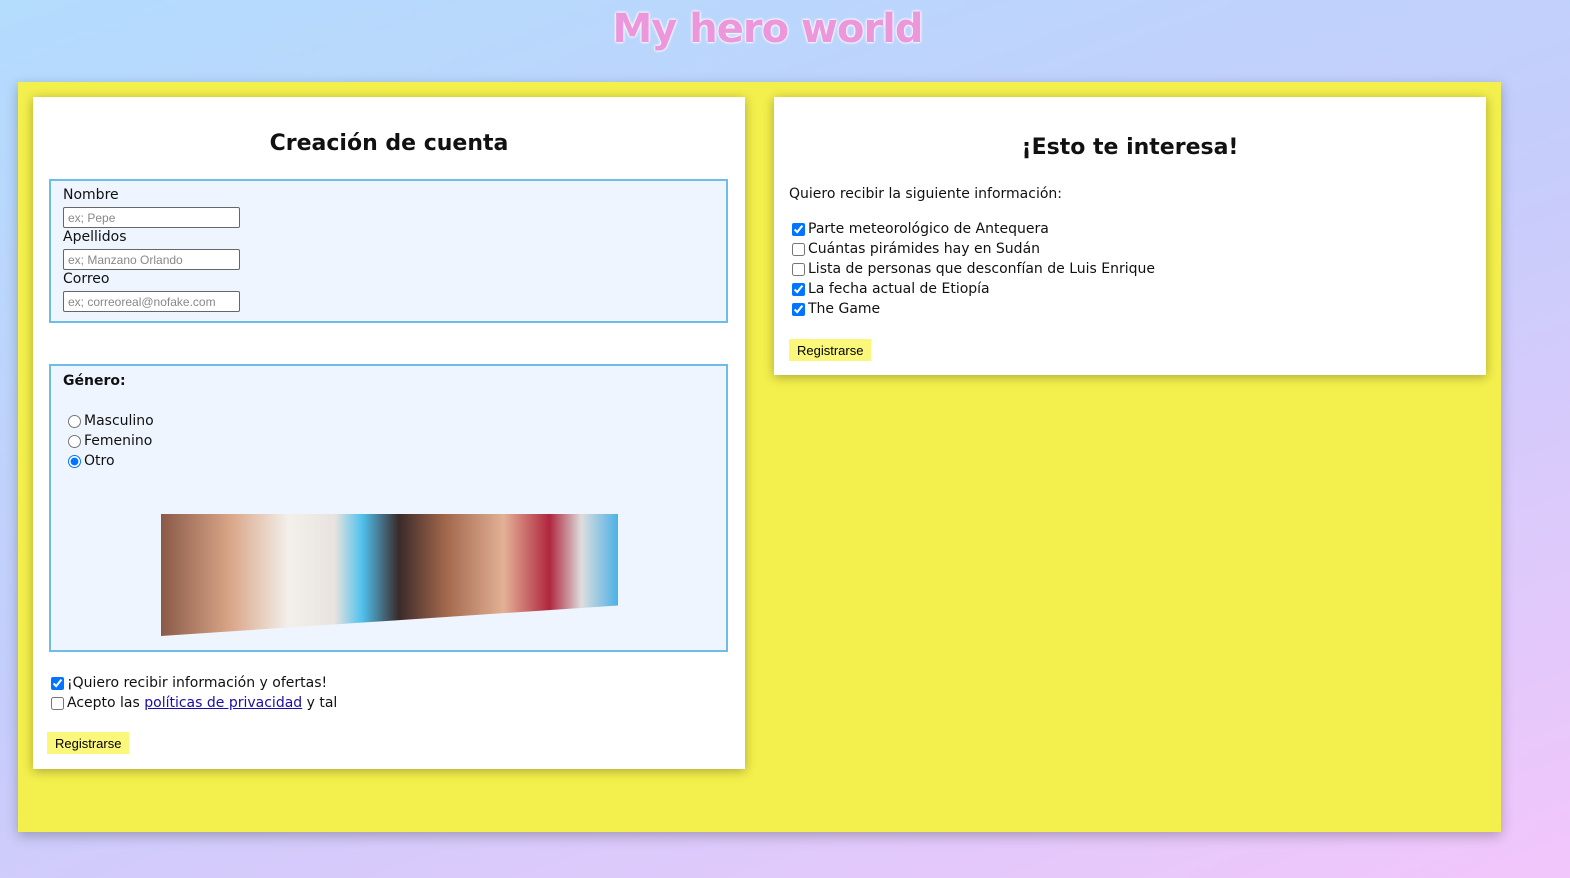 The width and height of the screenshot is (1570, 878). Describe the element at coordinates (74, 421) in the screenshot. I see `radio-masculino` at that location.